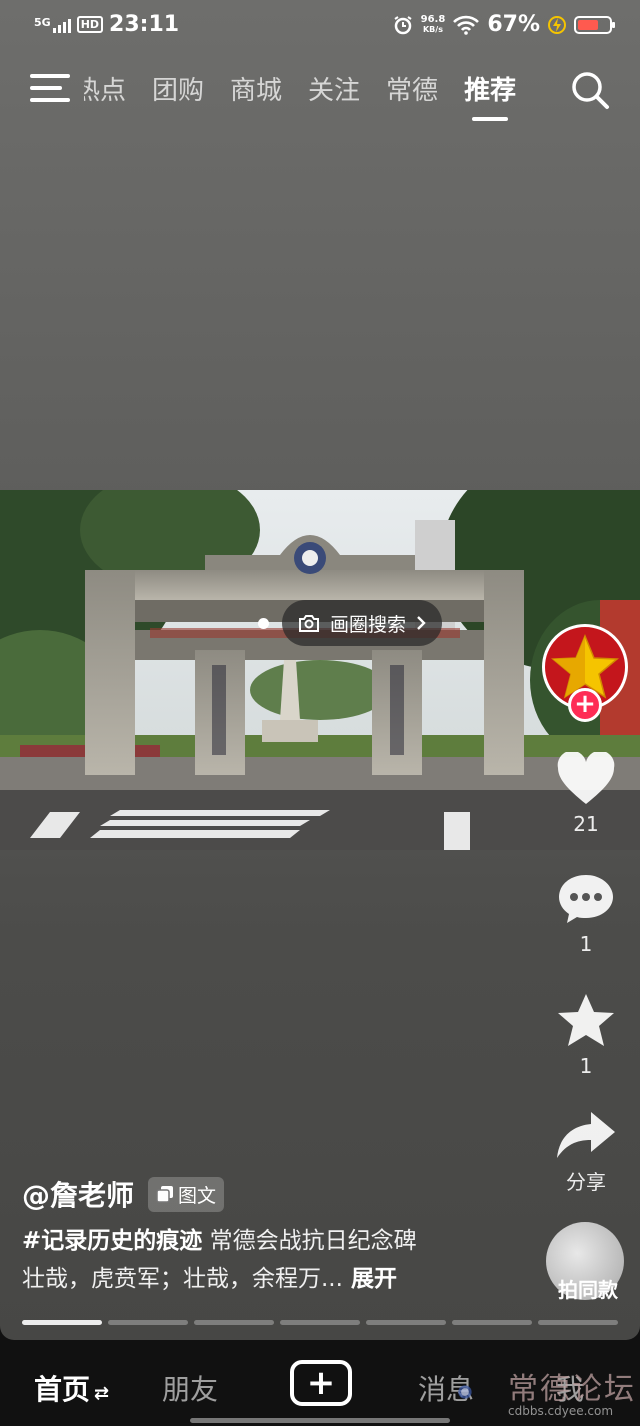 This screenshot has width=640, height=1426. What do you see at coordinates (421, 623) in the screenshot?
I see `chevron-right-icon` at bounding box center [421, 623].